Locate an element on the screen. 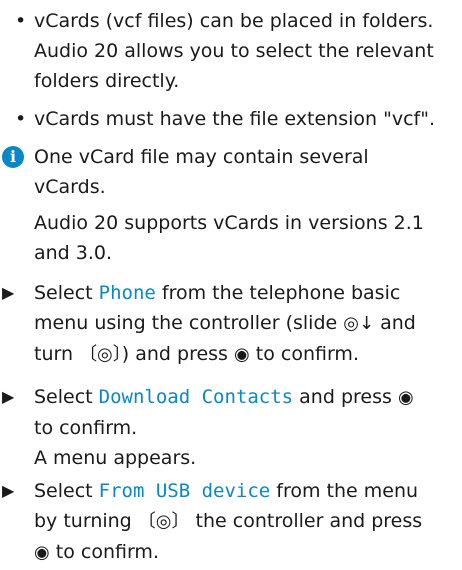  menu-item-download-contacts: Download Contacts is located at coordinates (196, 397).